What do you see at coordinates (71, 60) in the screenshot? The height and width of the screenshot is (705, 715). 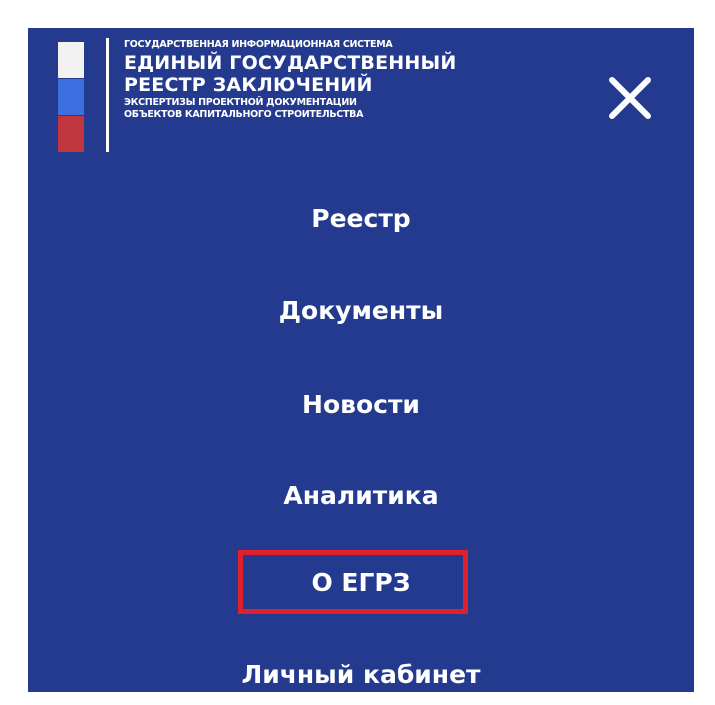 I see `flag-stripe-white` at bounding box center [71, 60].